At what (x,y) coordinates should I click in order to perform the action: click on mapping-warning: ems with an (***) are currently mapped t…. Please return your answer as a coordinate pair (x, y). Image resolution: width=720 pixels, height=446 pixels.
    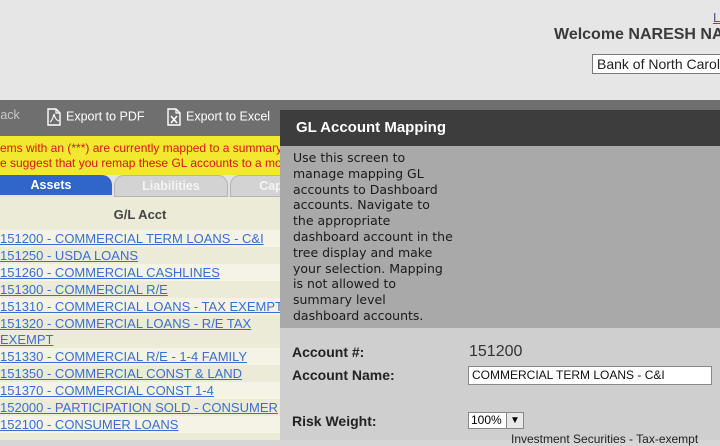
    Looking at the image, I should click on (140, 155).